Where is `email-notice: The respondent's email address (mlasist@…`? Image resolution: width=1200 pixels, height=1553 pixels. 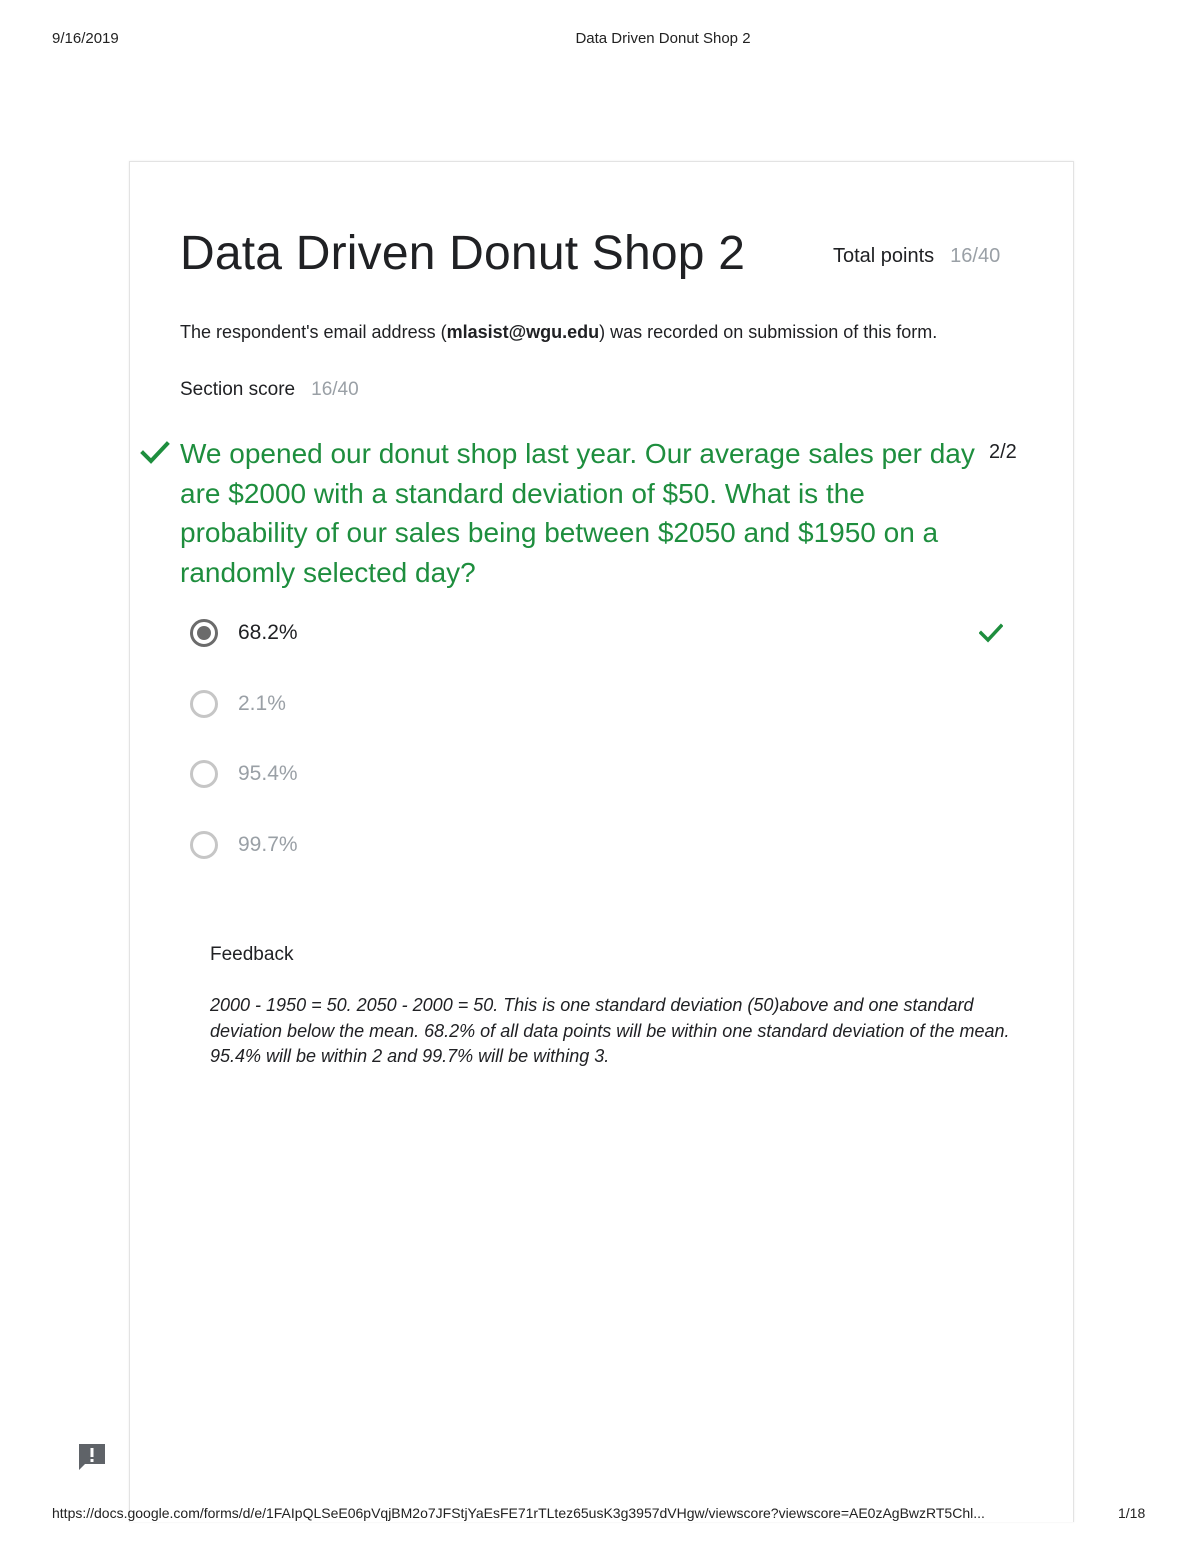
email-notice: The respondent's email address (mlasist@… is located at coordinates (558, 332).